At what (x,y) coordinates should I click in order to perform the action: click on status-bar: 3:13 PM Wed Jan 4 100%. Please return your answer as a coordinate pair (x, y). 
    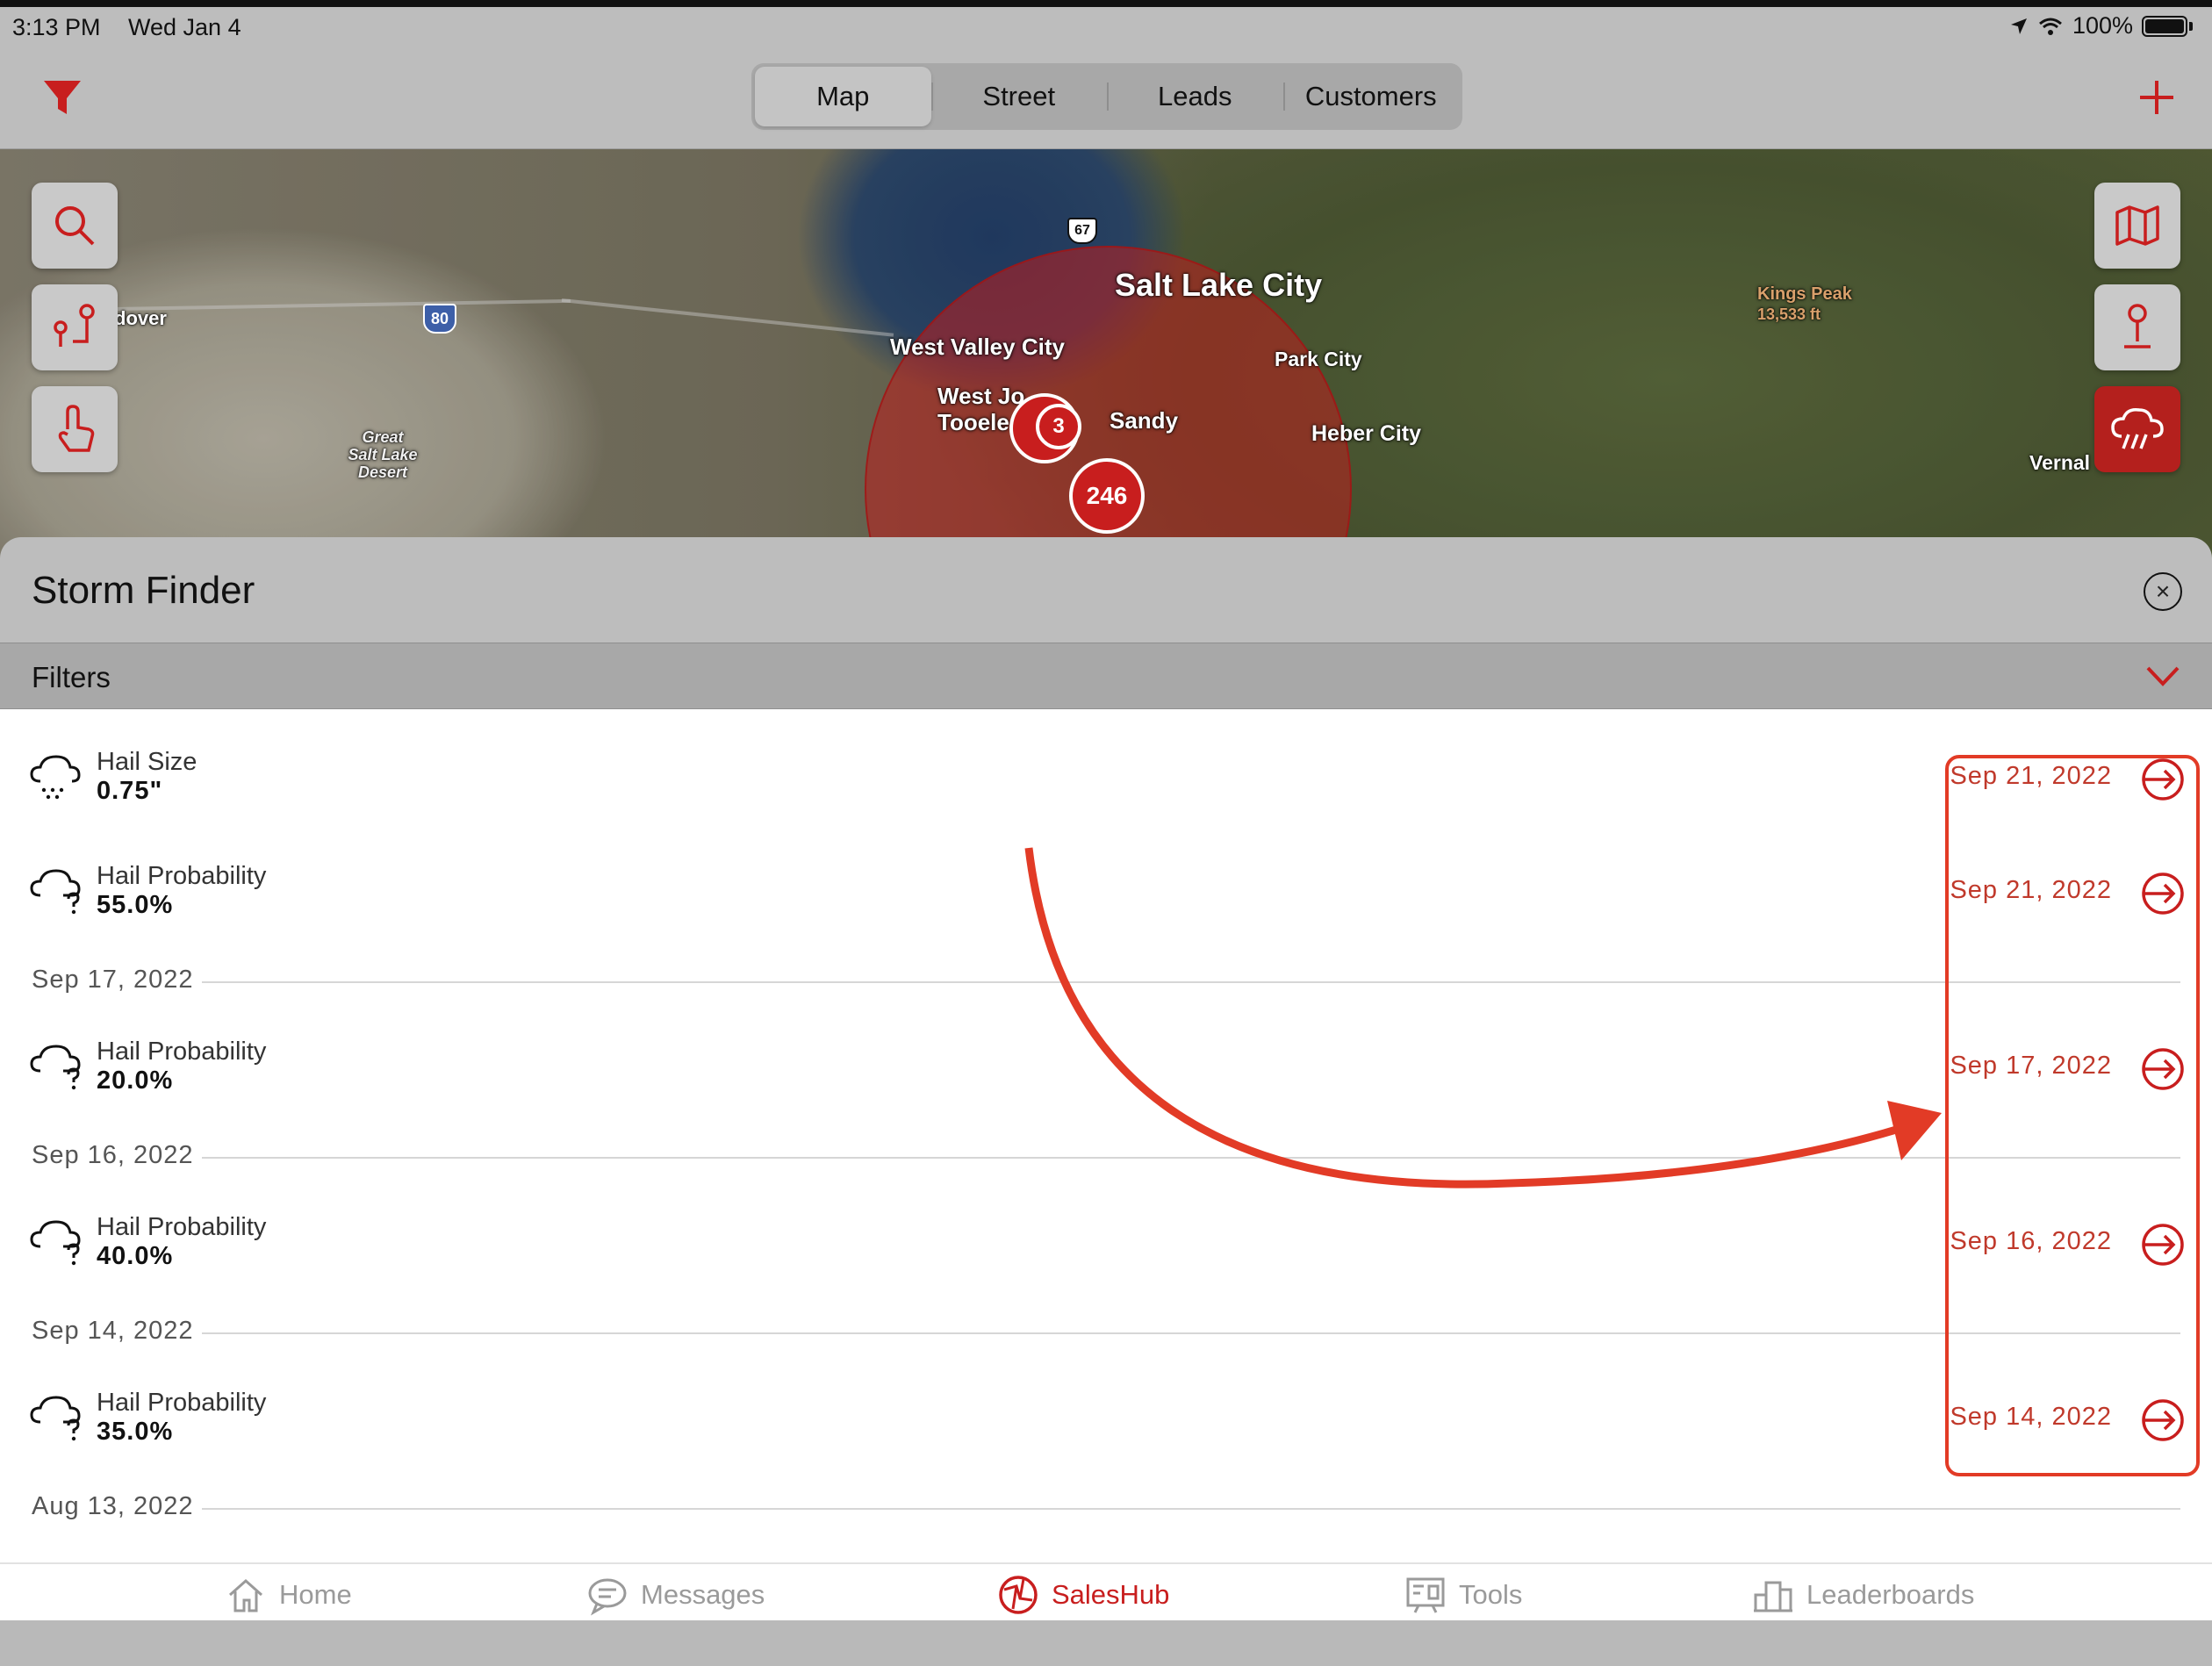
    Looking at the image, I should click on (1106, 29).